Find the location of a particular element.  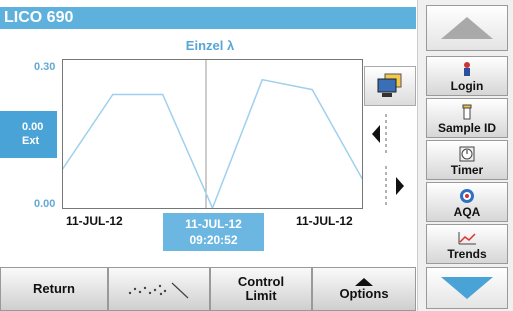

scroll-down-button is located at coordinates (467, 288).